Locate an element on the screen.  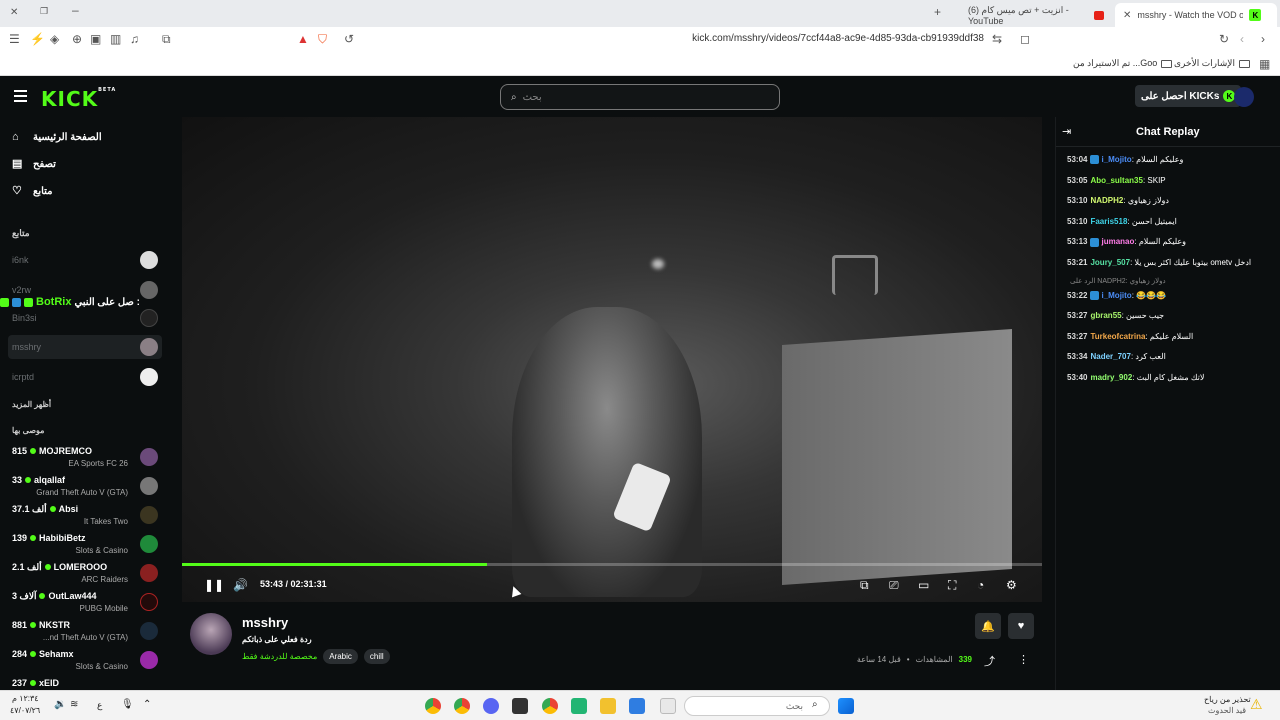
streamer-name: msshry is located at coordinates (265, 622).